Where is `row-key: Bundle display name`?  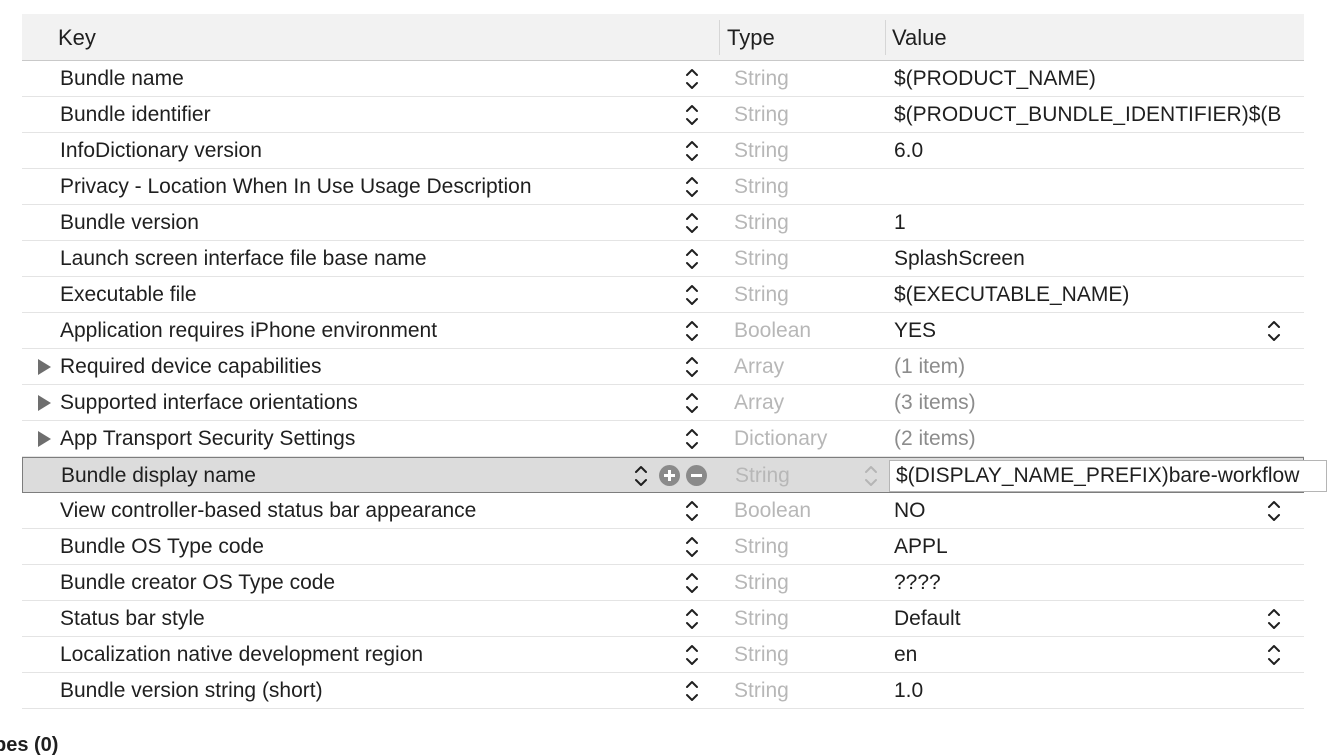
row-key: Bundle display name is located at coordinates (158, 476).